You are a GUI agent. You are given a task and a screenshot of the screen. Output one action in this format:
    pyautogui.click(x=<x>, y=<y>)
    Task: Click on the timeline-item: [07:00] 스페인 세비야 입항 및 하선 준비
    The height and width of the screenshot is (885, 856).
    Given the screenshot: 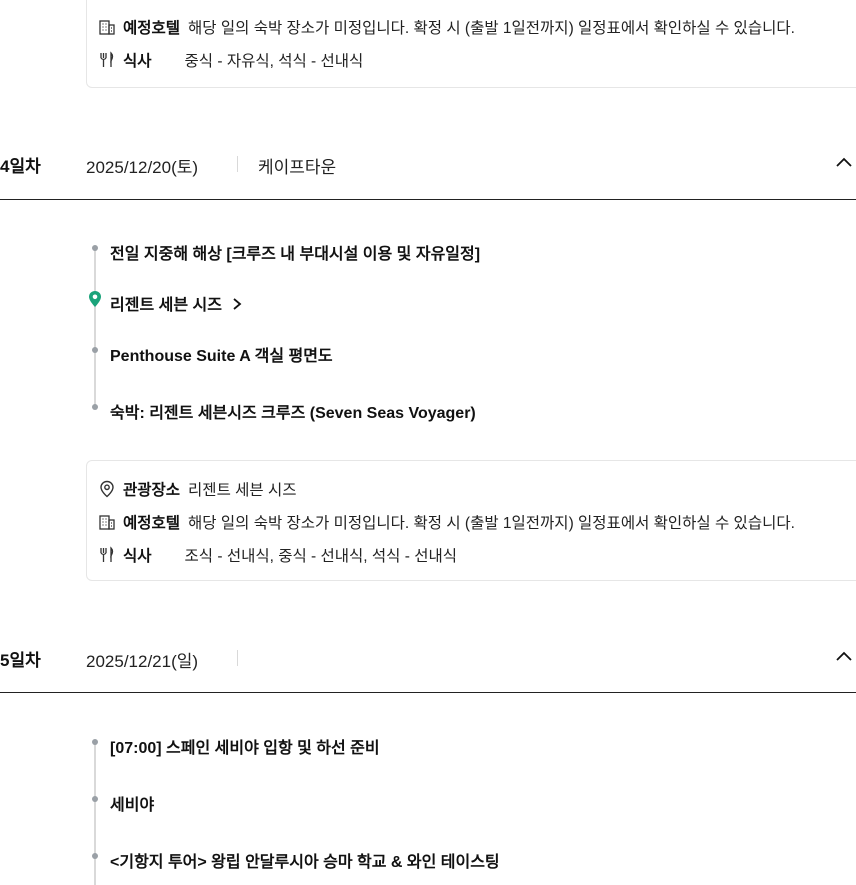 What is the action you would take?
    pyautogui.click(x=245, y=748)
    